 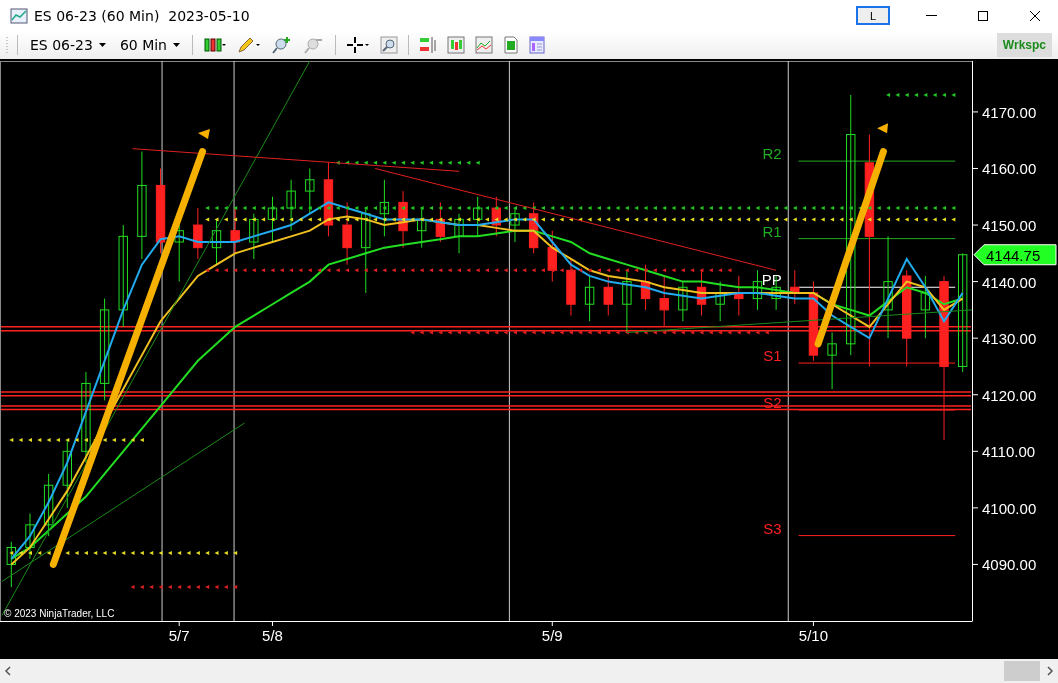 I want to click on price-axis-label: 4170.00, so click(x=1009, y=113).